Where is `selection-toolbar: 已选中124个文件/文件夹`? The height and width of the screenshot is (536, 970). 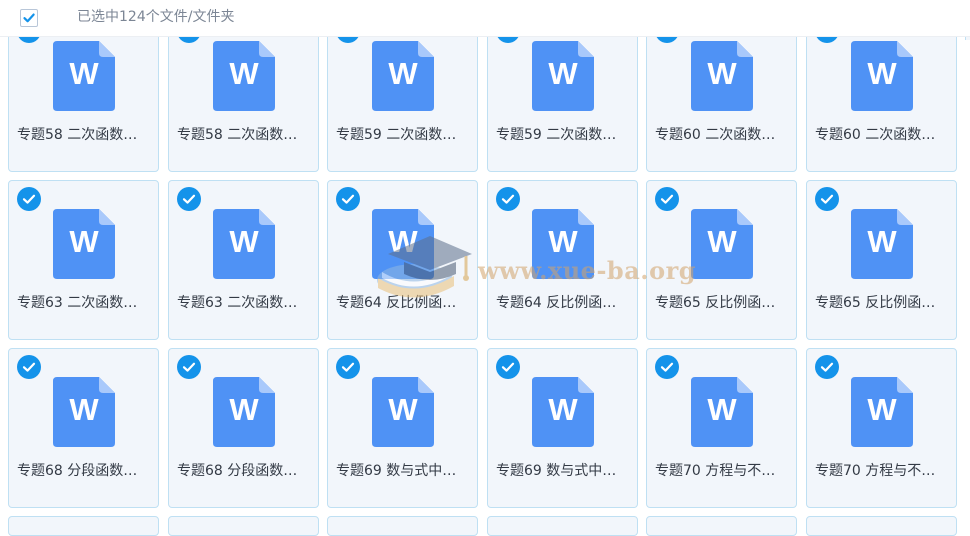 selection-toolbar: 已选中124个文件/文件夹 is located at coordinates (485, 18).